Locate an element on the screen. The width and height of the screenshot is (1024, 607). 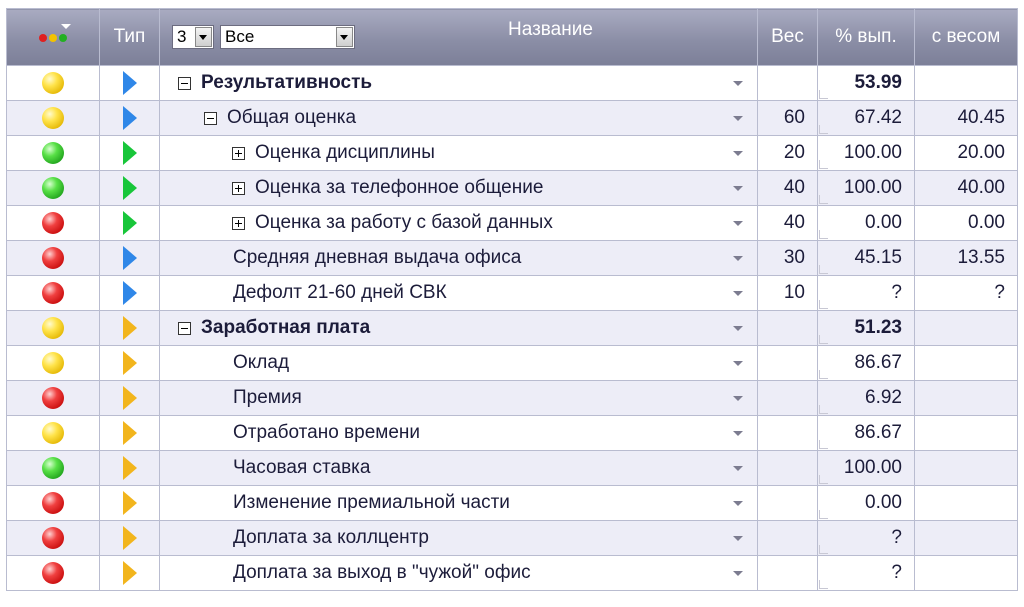
table-row: Результативность 53.99 is located at coordinates (512, 83).